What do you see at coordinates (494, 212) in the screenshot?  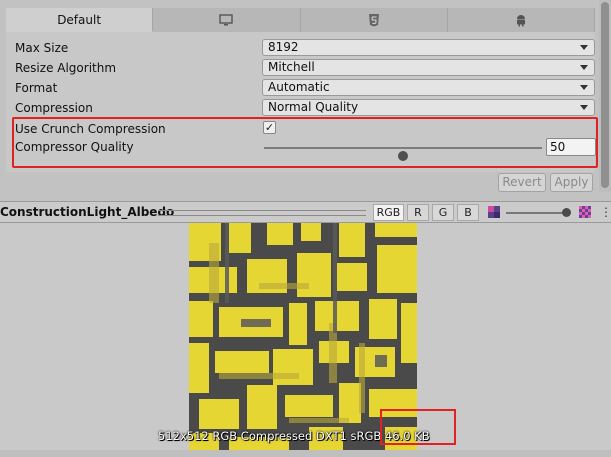 I see `mip-small-icon` at bounding box center [494, 212].